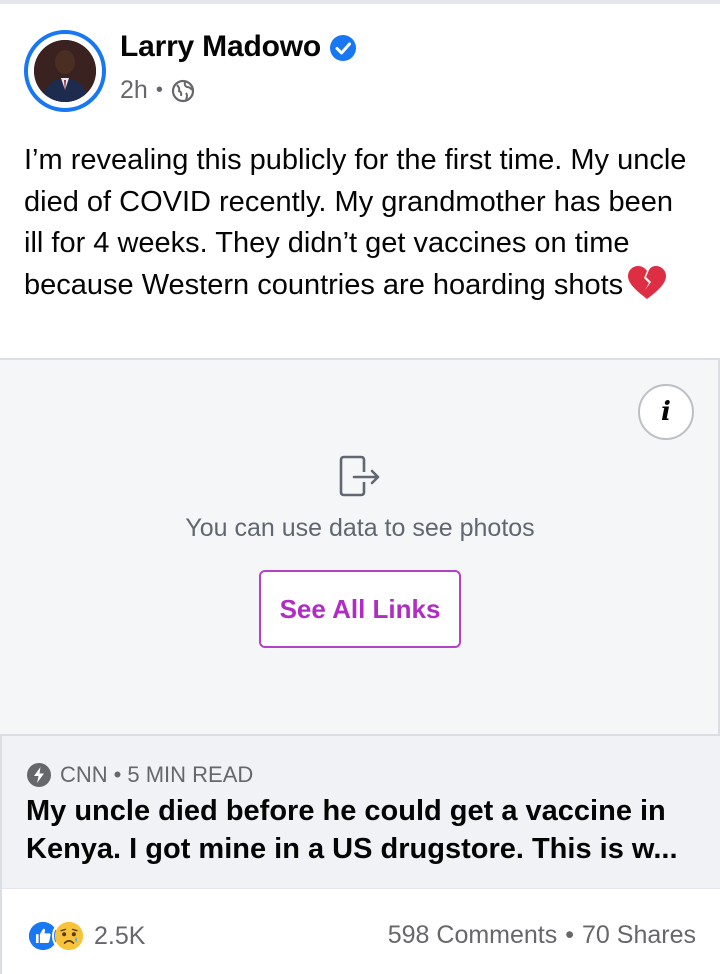  I want to click on info-button: i, so click(666, 412).